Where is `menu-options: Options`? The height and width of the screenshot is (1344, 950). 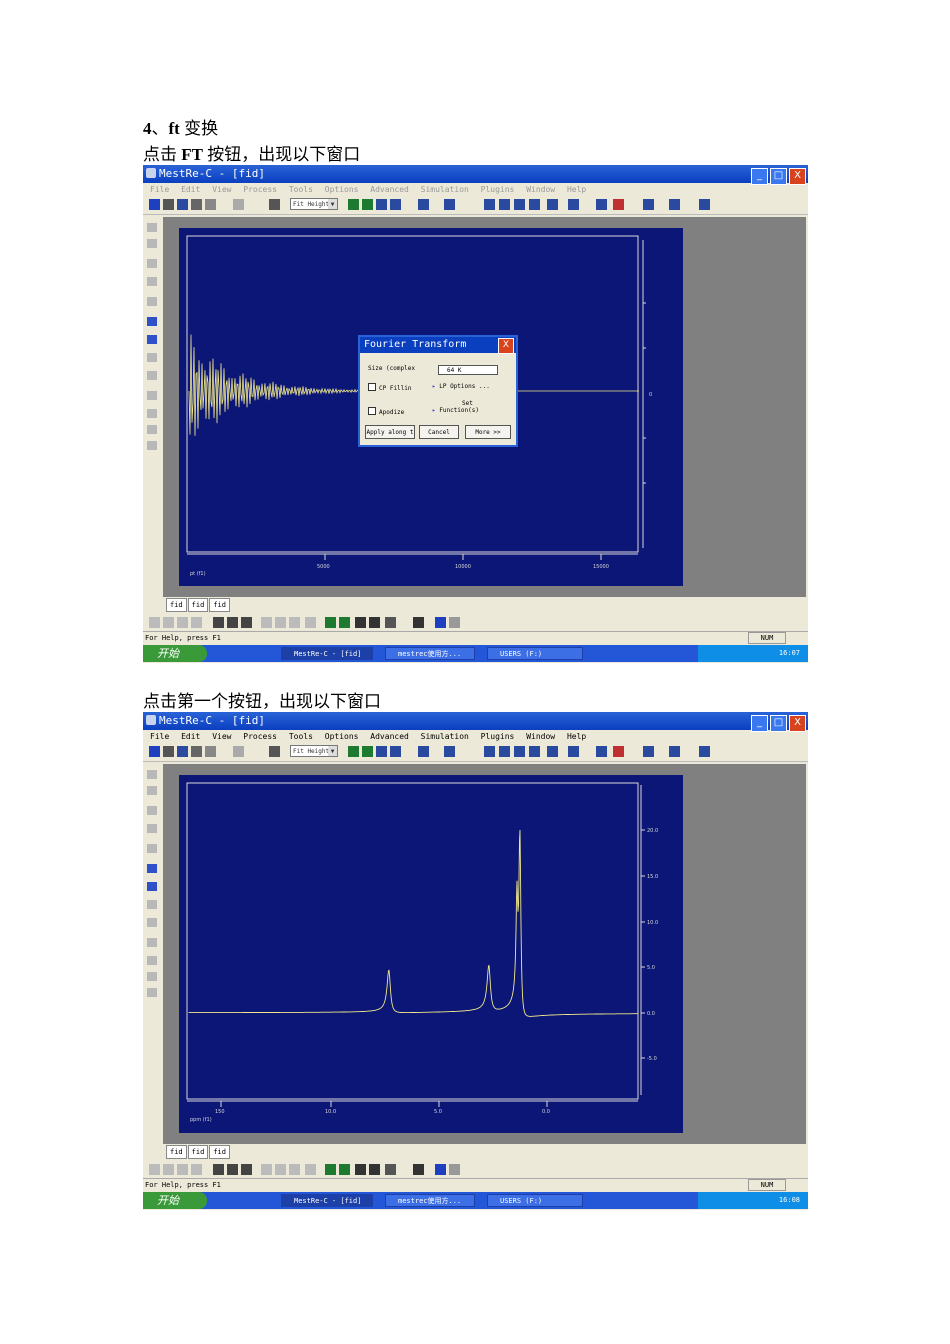 menu-options: Options is located at coordinates (342, 189).